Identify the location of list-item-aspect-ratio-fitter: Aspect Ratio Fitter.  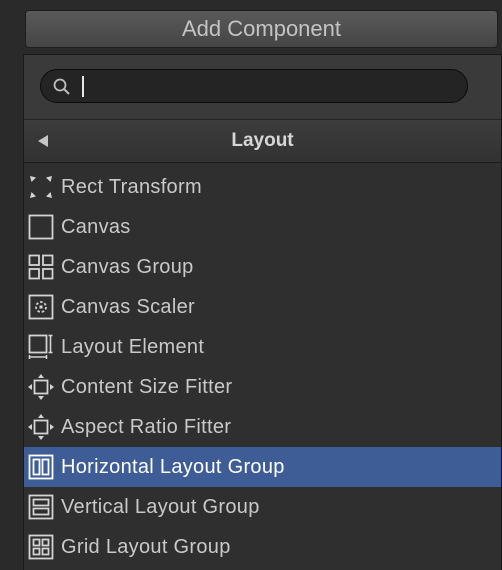
(262, 427).